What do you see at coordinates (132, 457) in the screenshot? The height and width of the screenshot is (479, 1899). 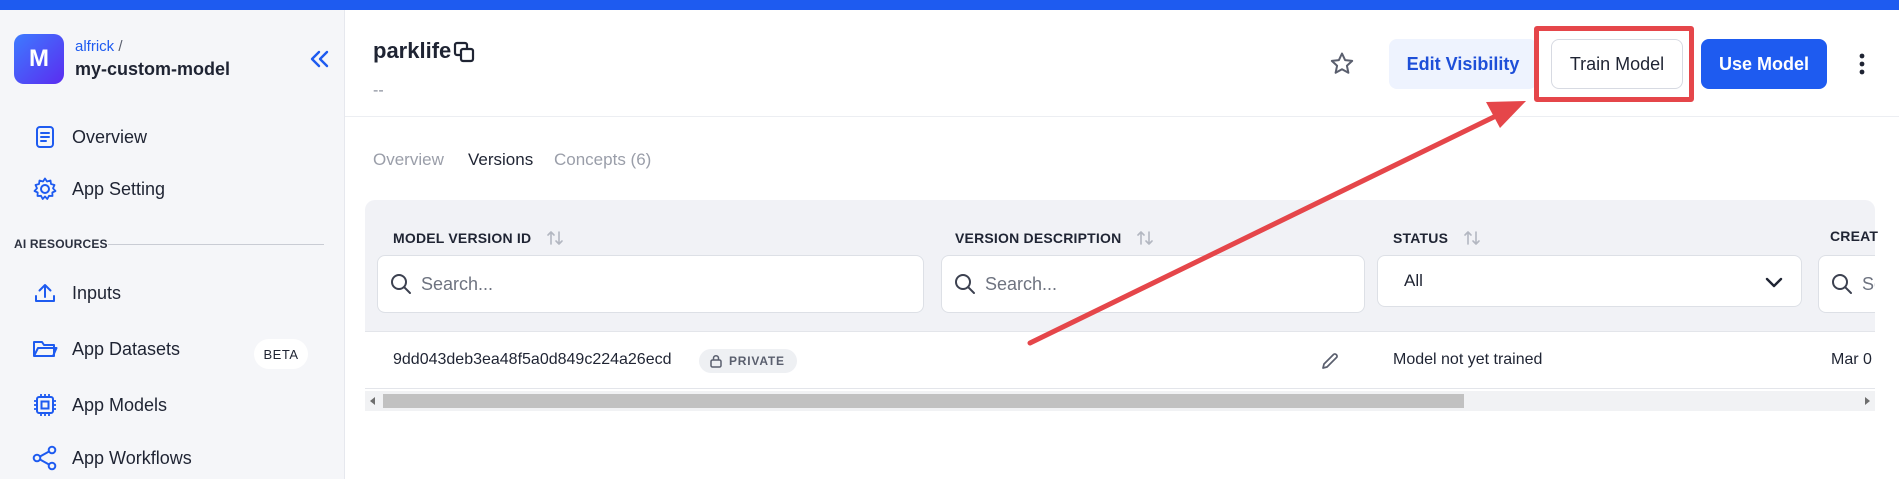 I see `sidebar-item-label: App Workflows` at bounding box center [132, 457].